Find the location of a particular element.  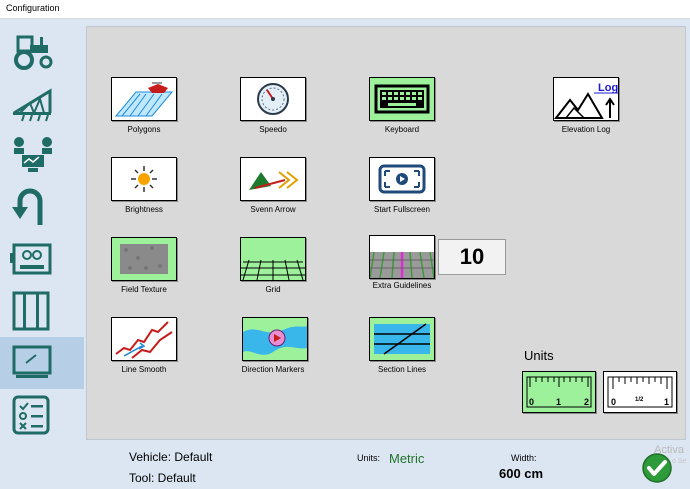

keyboard-label: Keyboard is located at coordinates (402, 129).